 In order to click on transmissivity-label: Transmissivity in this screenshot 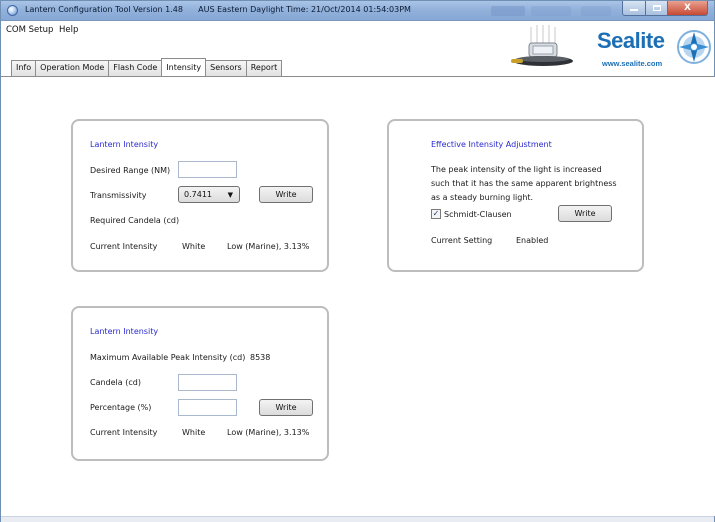, I will do `click(118, 195)`.